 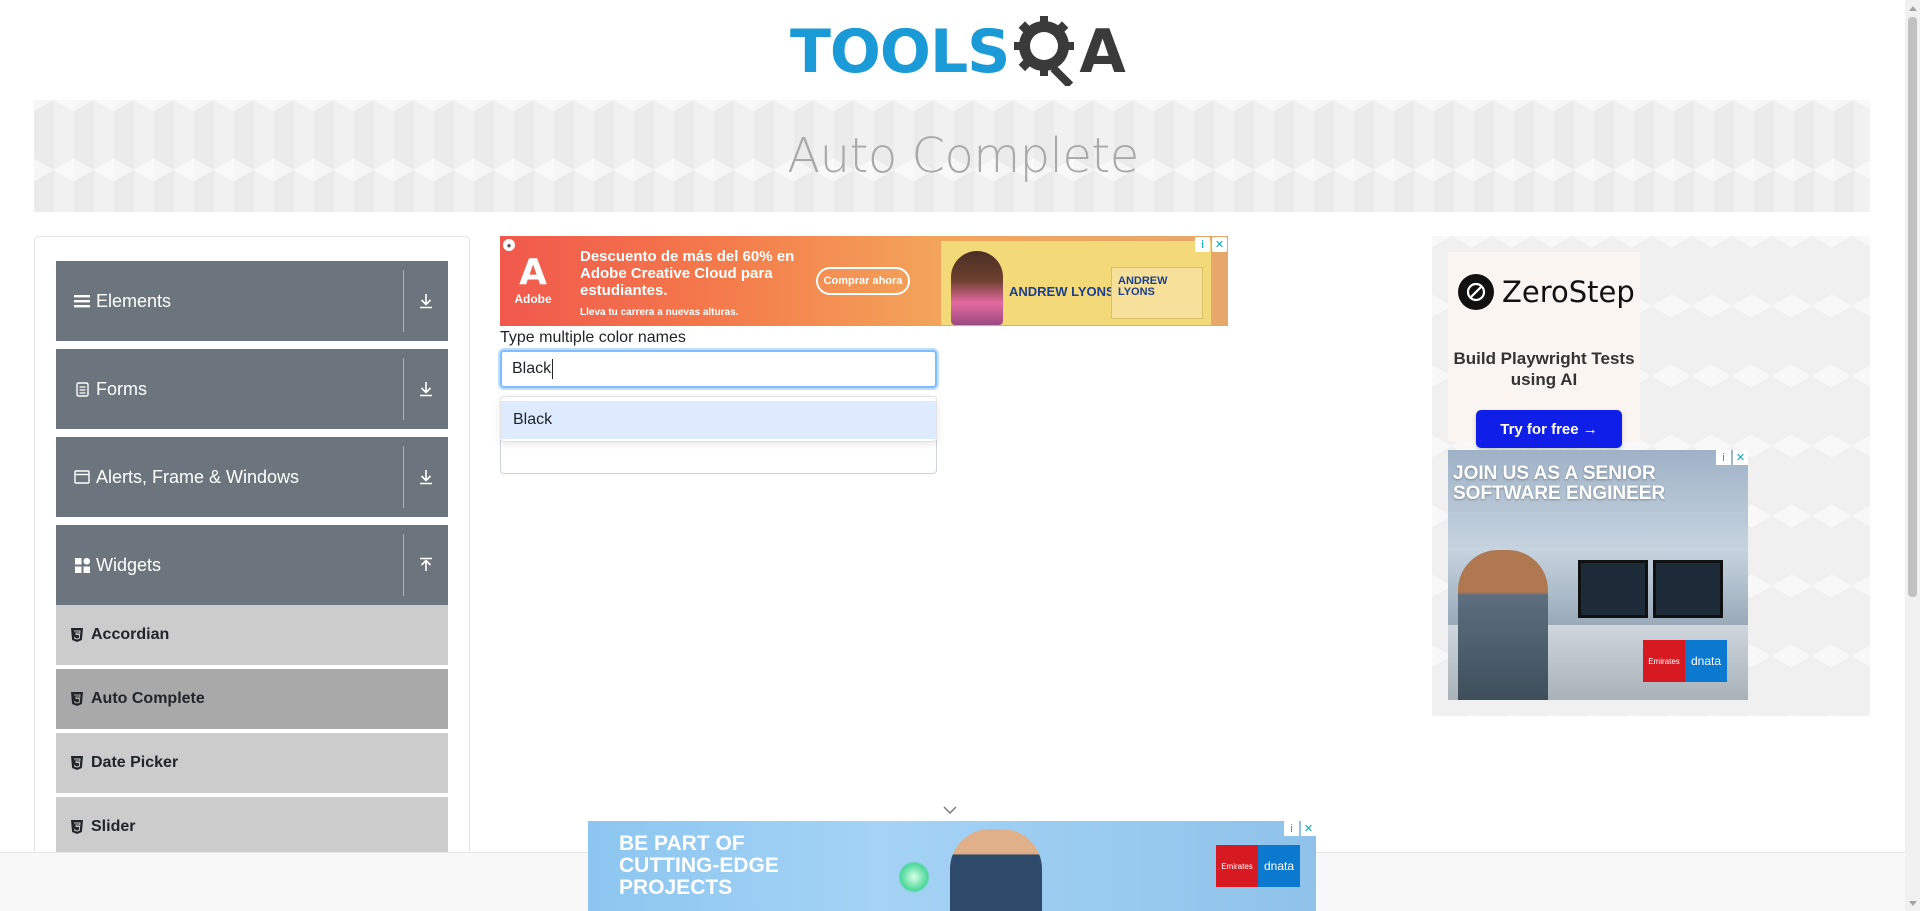 What do you see at coordinates (134, 300) in the screenshot?
I see `sidebar-group-label: Elements` at bounding box center [134, 300].